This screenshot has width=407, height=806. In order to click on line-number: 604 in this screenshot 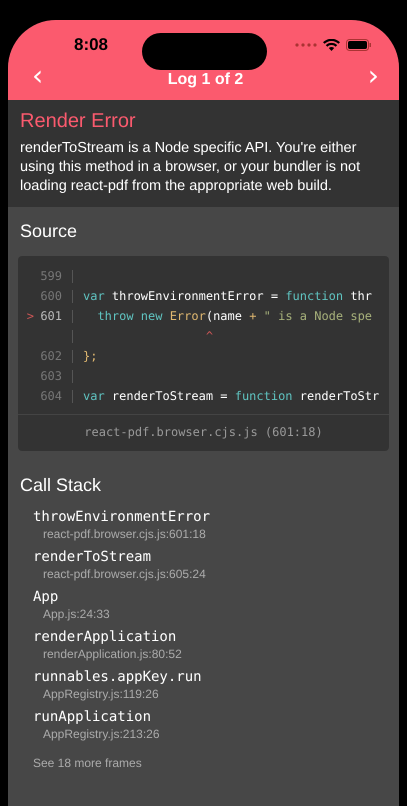, I will do `click(50, 396)`.